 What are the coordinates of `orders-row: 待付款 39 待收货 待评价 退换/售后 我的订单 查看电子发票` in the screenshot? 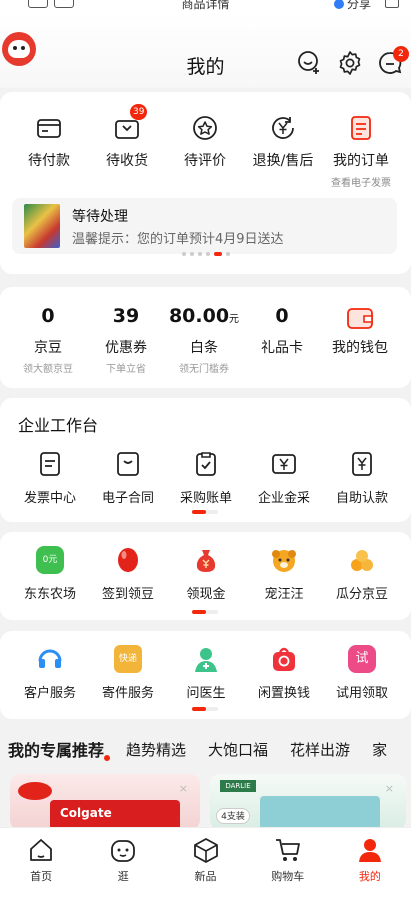 It's located at (205, 146).